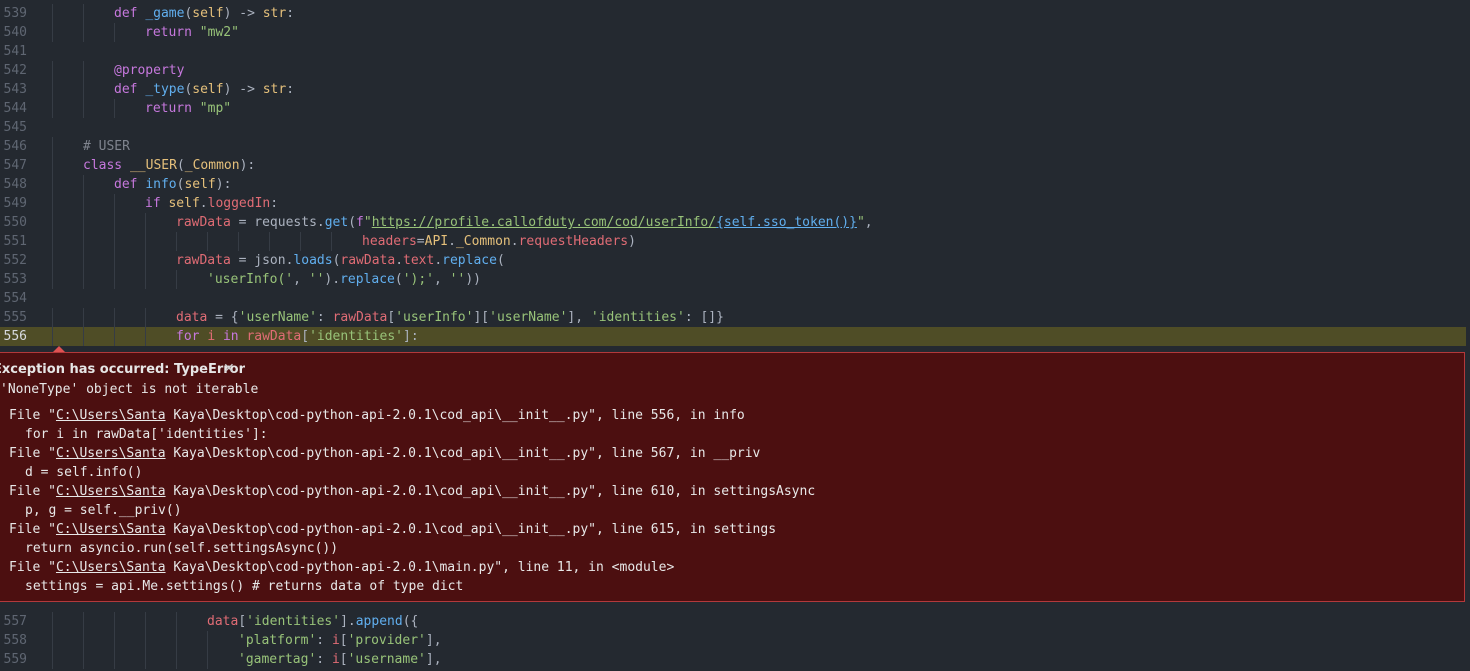 The image size is (1470, 671). What do you see at coordinates (184, 203) in the screenshot?
I see `code-token: self` at bounding box center [184, 203].